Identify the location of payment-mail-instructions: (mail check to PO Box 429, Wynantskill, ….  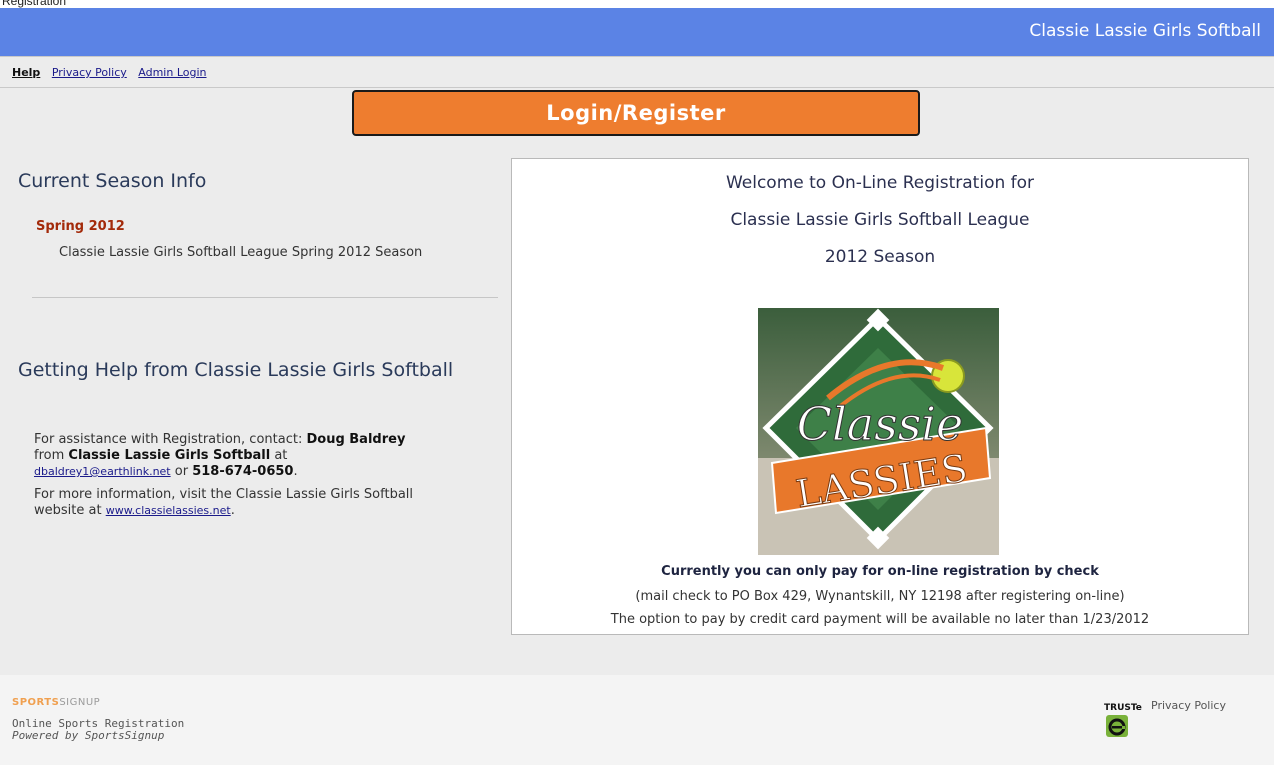
(880, 596).